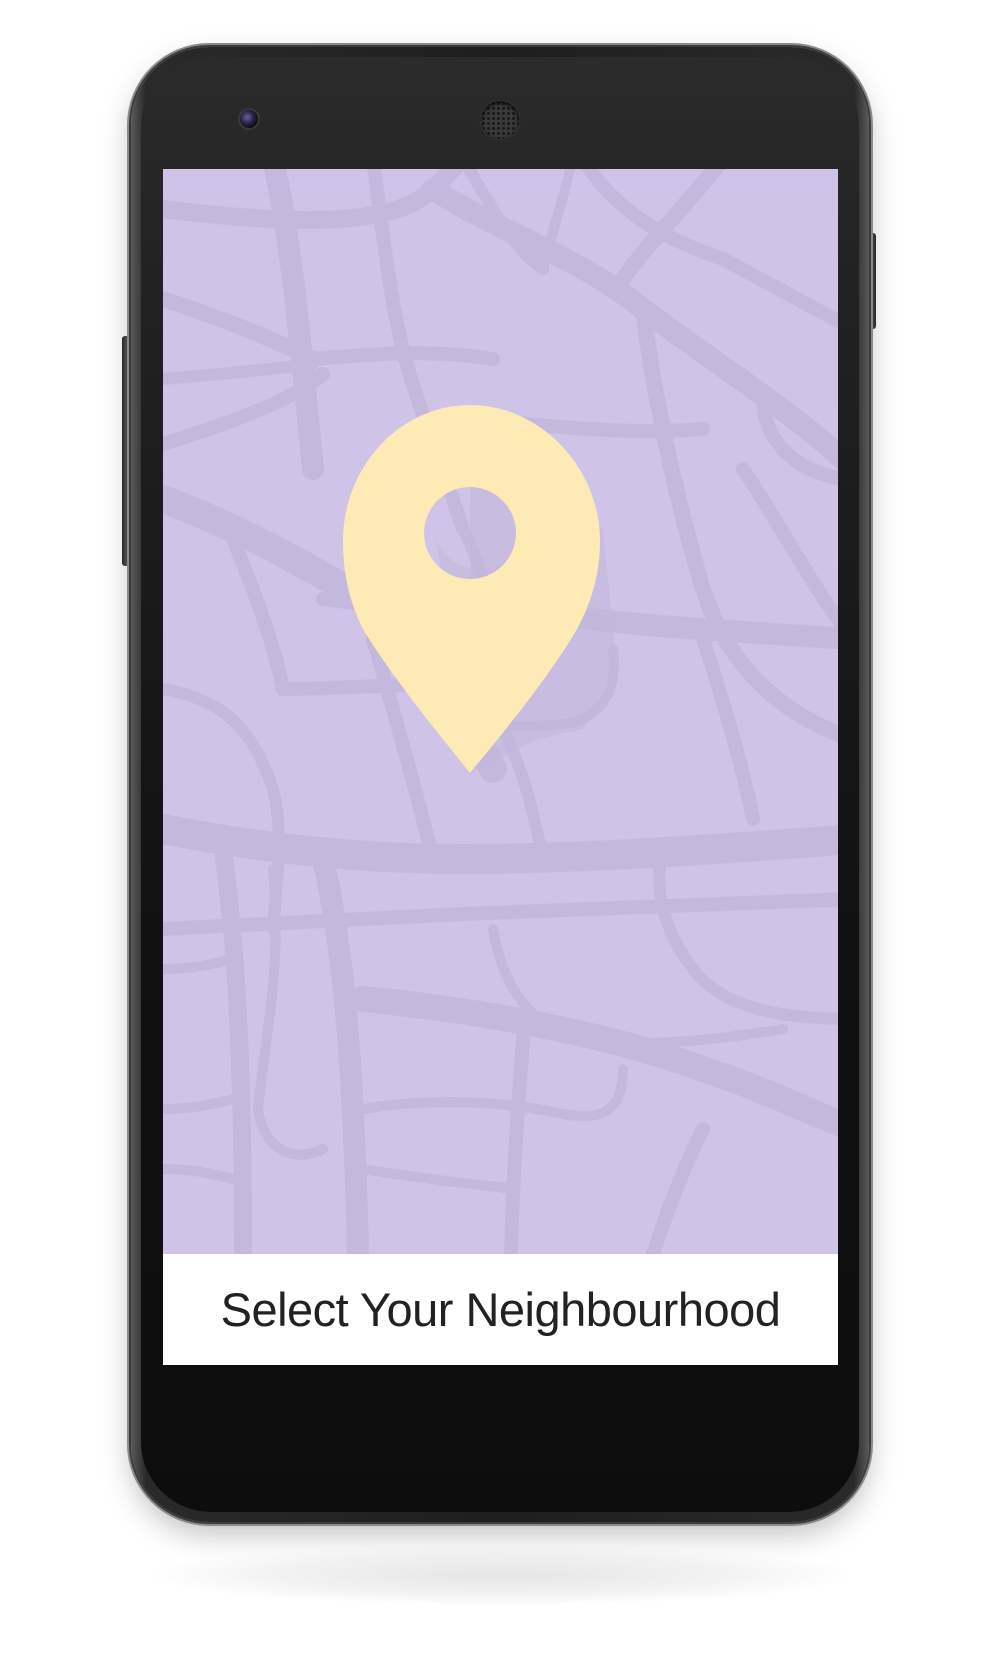  I want to click on neighbourhood-select-bar: Select Your Neighbourhood, so click(500, 1309).